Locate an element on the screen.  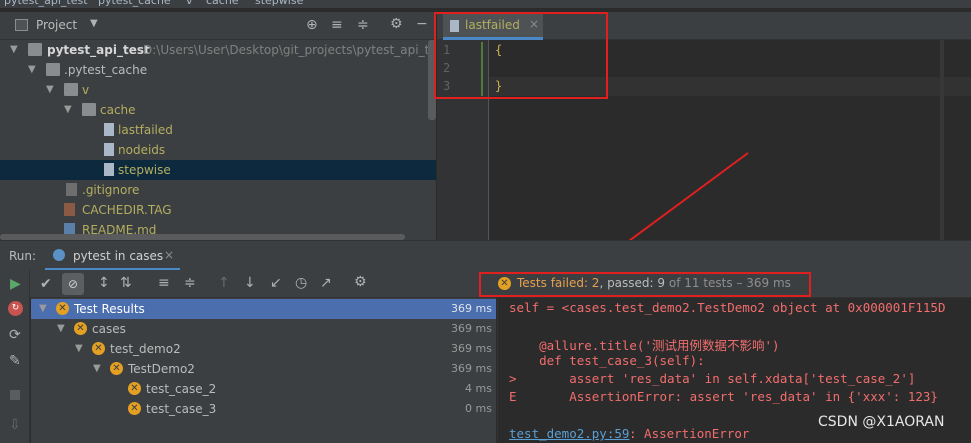
result-test-case-2: ✕ test_case_2 4 ms is located at coordinates (263, 389).